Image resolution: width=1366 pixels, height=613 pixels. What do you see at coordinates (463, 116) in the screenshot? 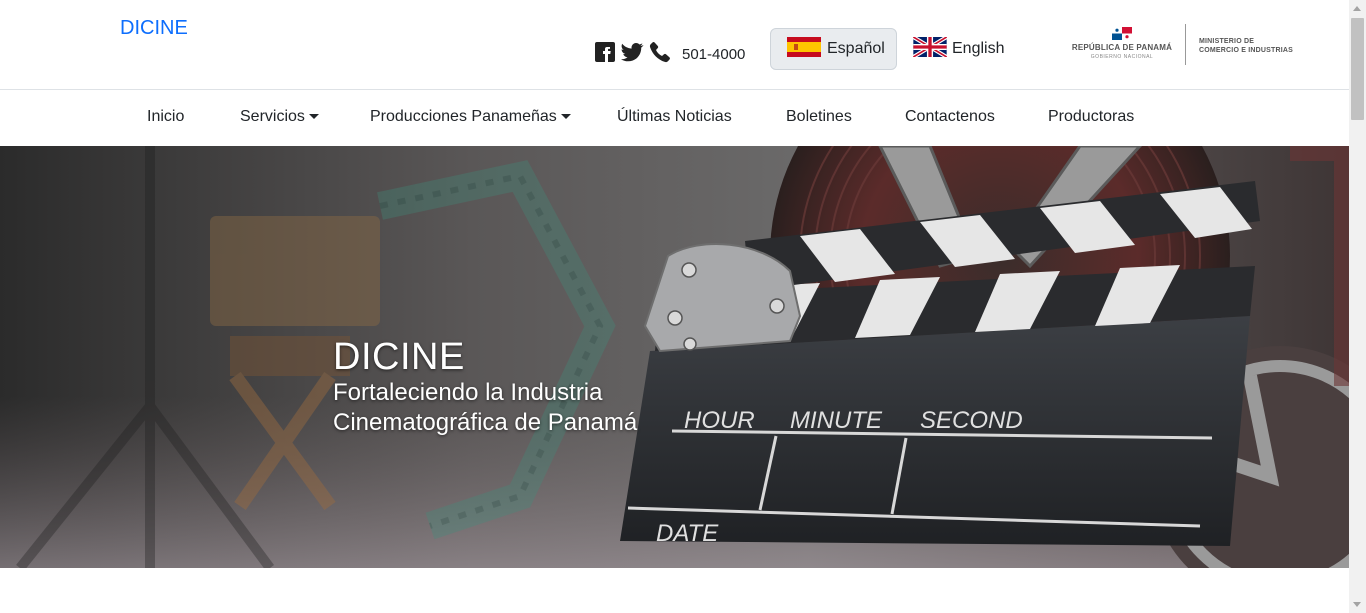
I see `nav-label: Producciones Panameñas` at bounding box center [463, 116].